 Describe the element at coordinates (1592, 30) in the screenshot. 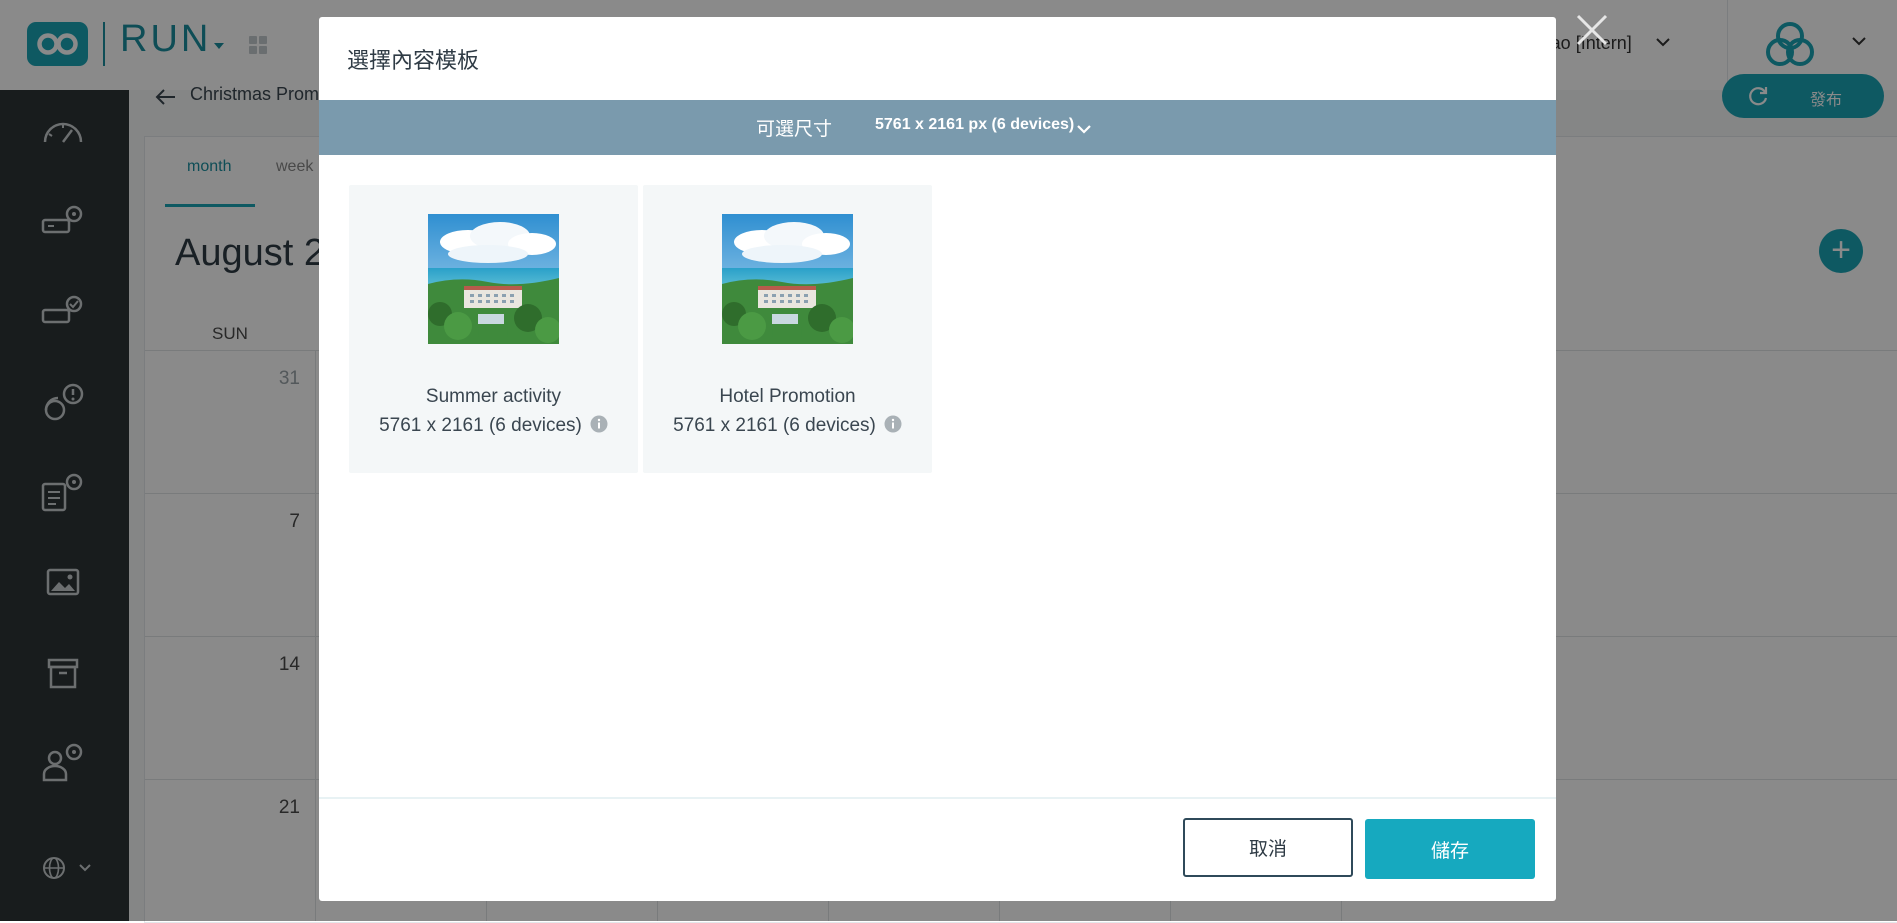

I see `close-icon` at that location.